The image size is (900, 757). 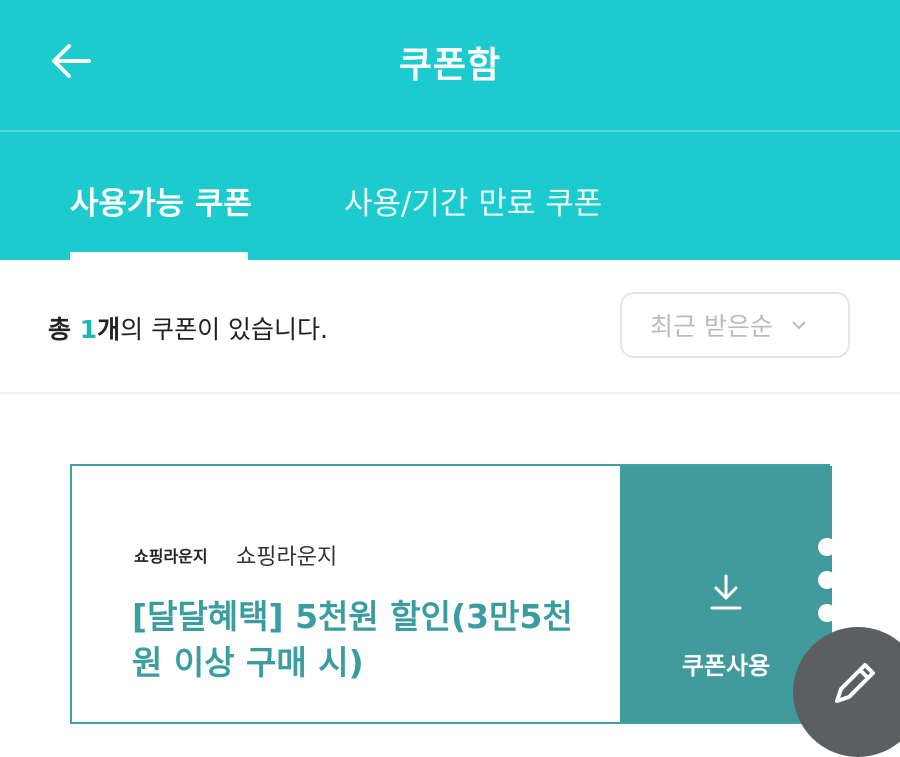 What do you see at coordinates (855, 683) in the screenshot?
I see `pencil-icon` at bounding box center [855, 683].